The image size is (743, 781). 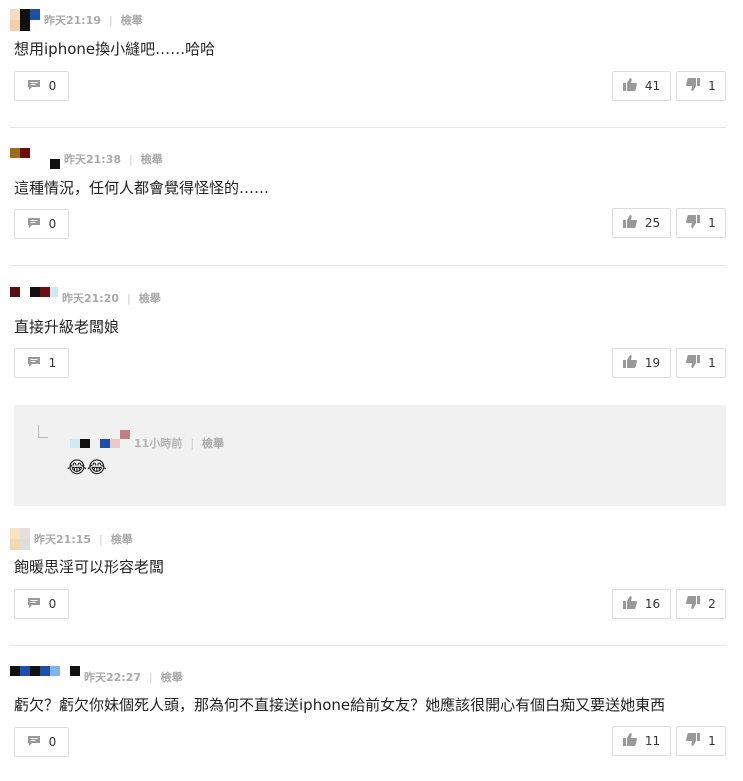 I want to click on comment-meta: 昨天21:15 | 檢舉, so click(x=71, y=539).